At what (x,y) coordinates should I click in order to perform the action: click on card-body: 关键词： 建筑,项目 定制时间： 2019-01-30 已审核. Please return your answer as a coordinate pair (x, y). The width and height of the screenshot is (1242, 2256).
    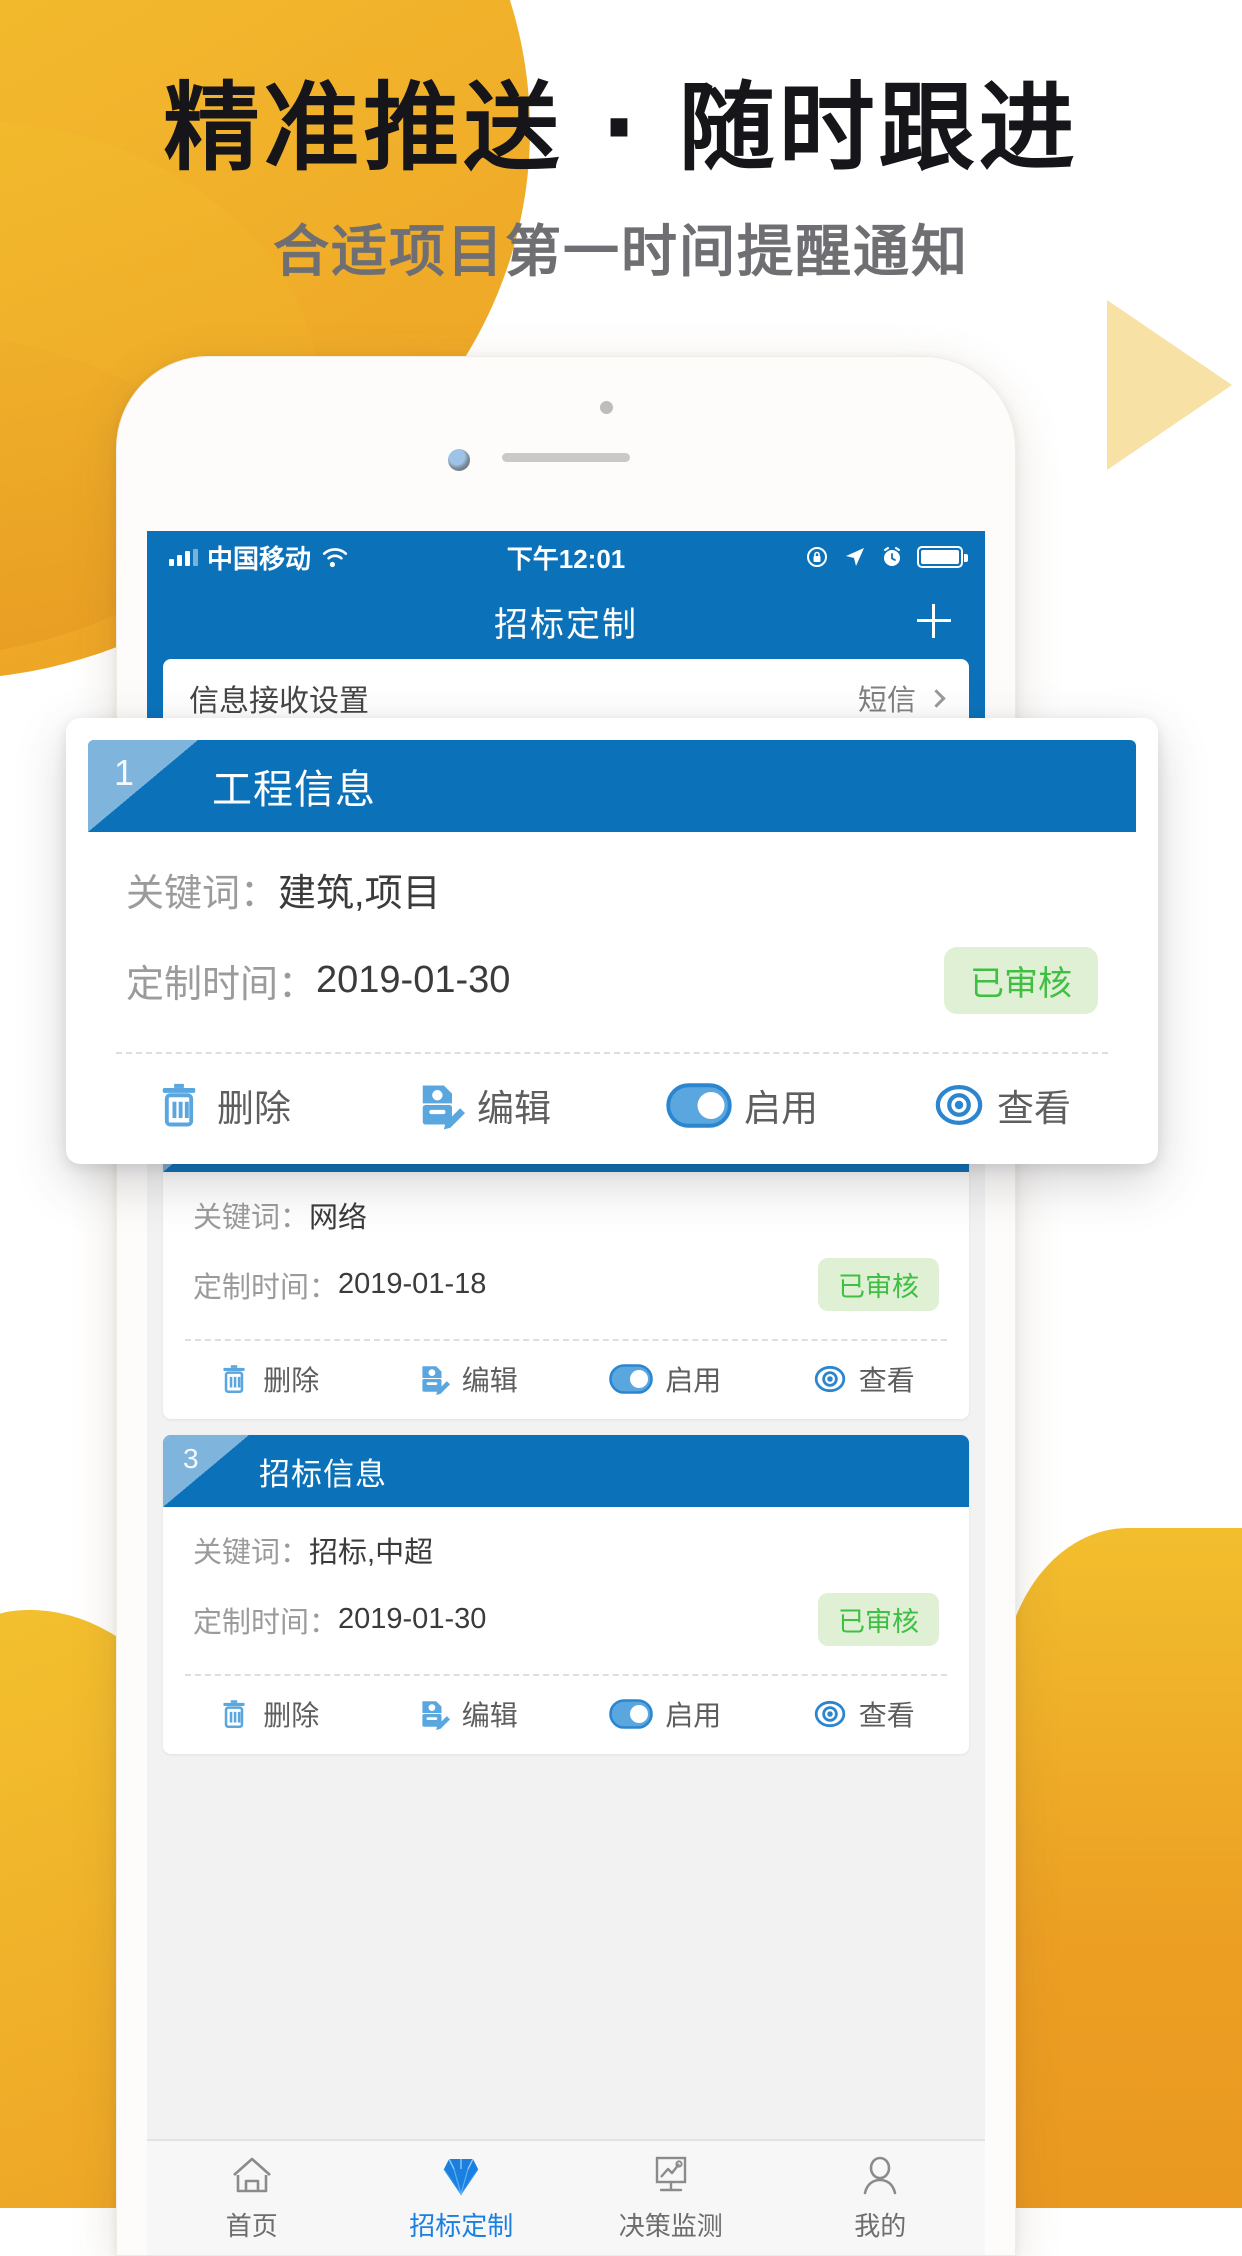
    Looking at the image, I should click on (612, 942).